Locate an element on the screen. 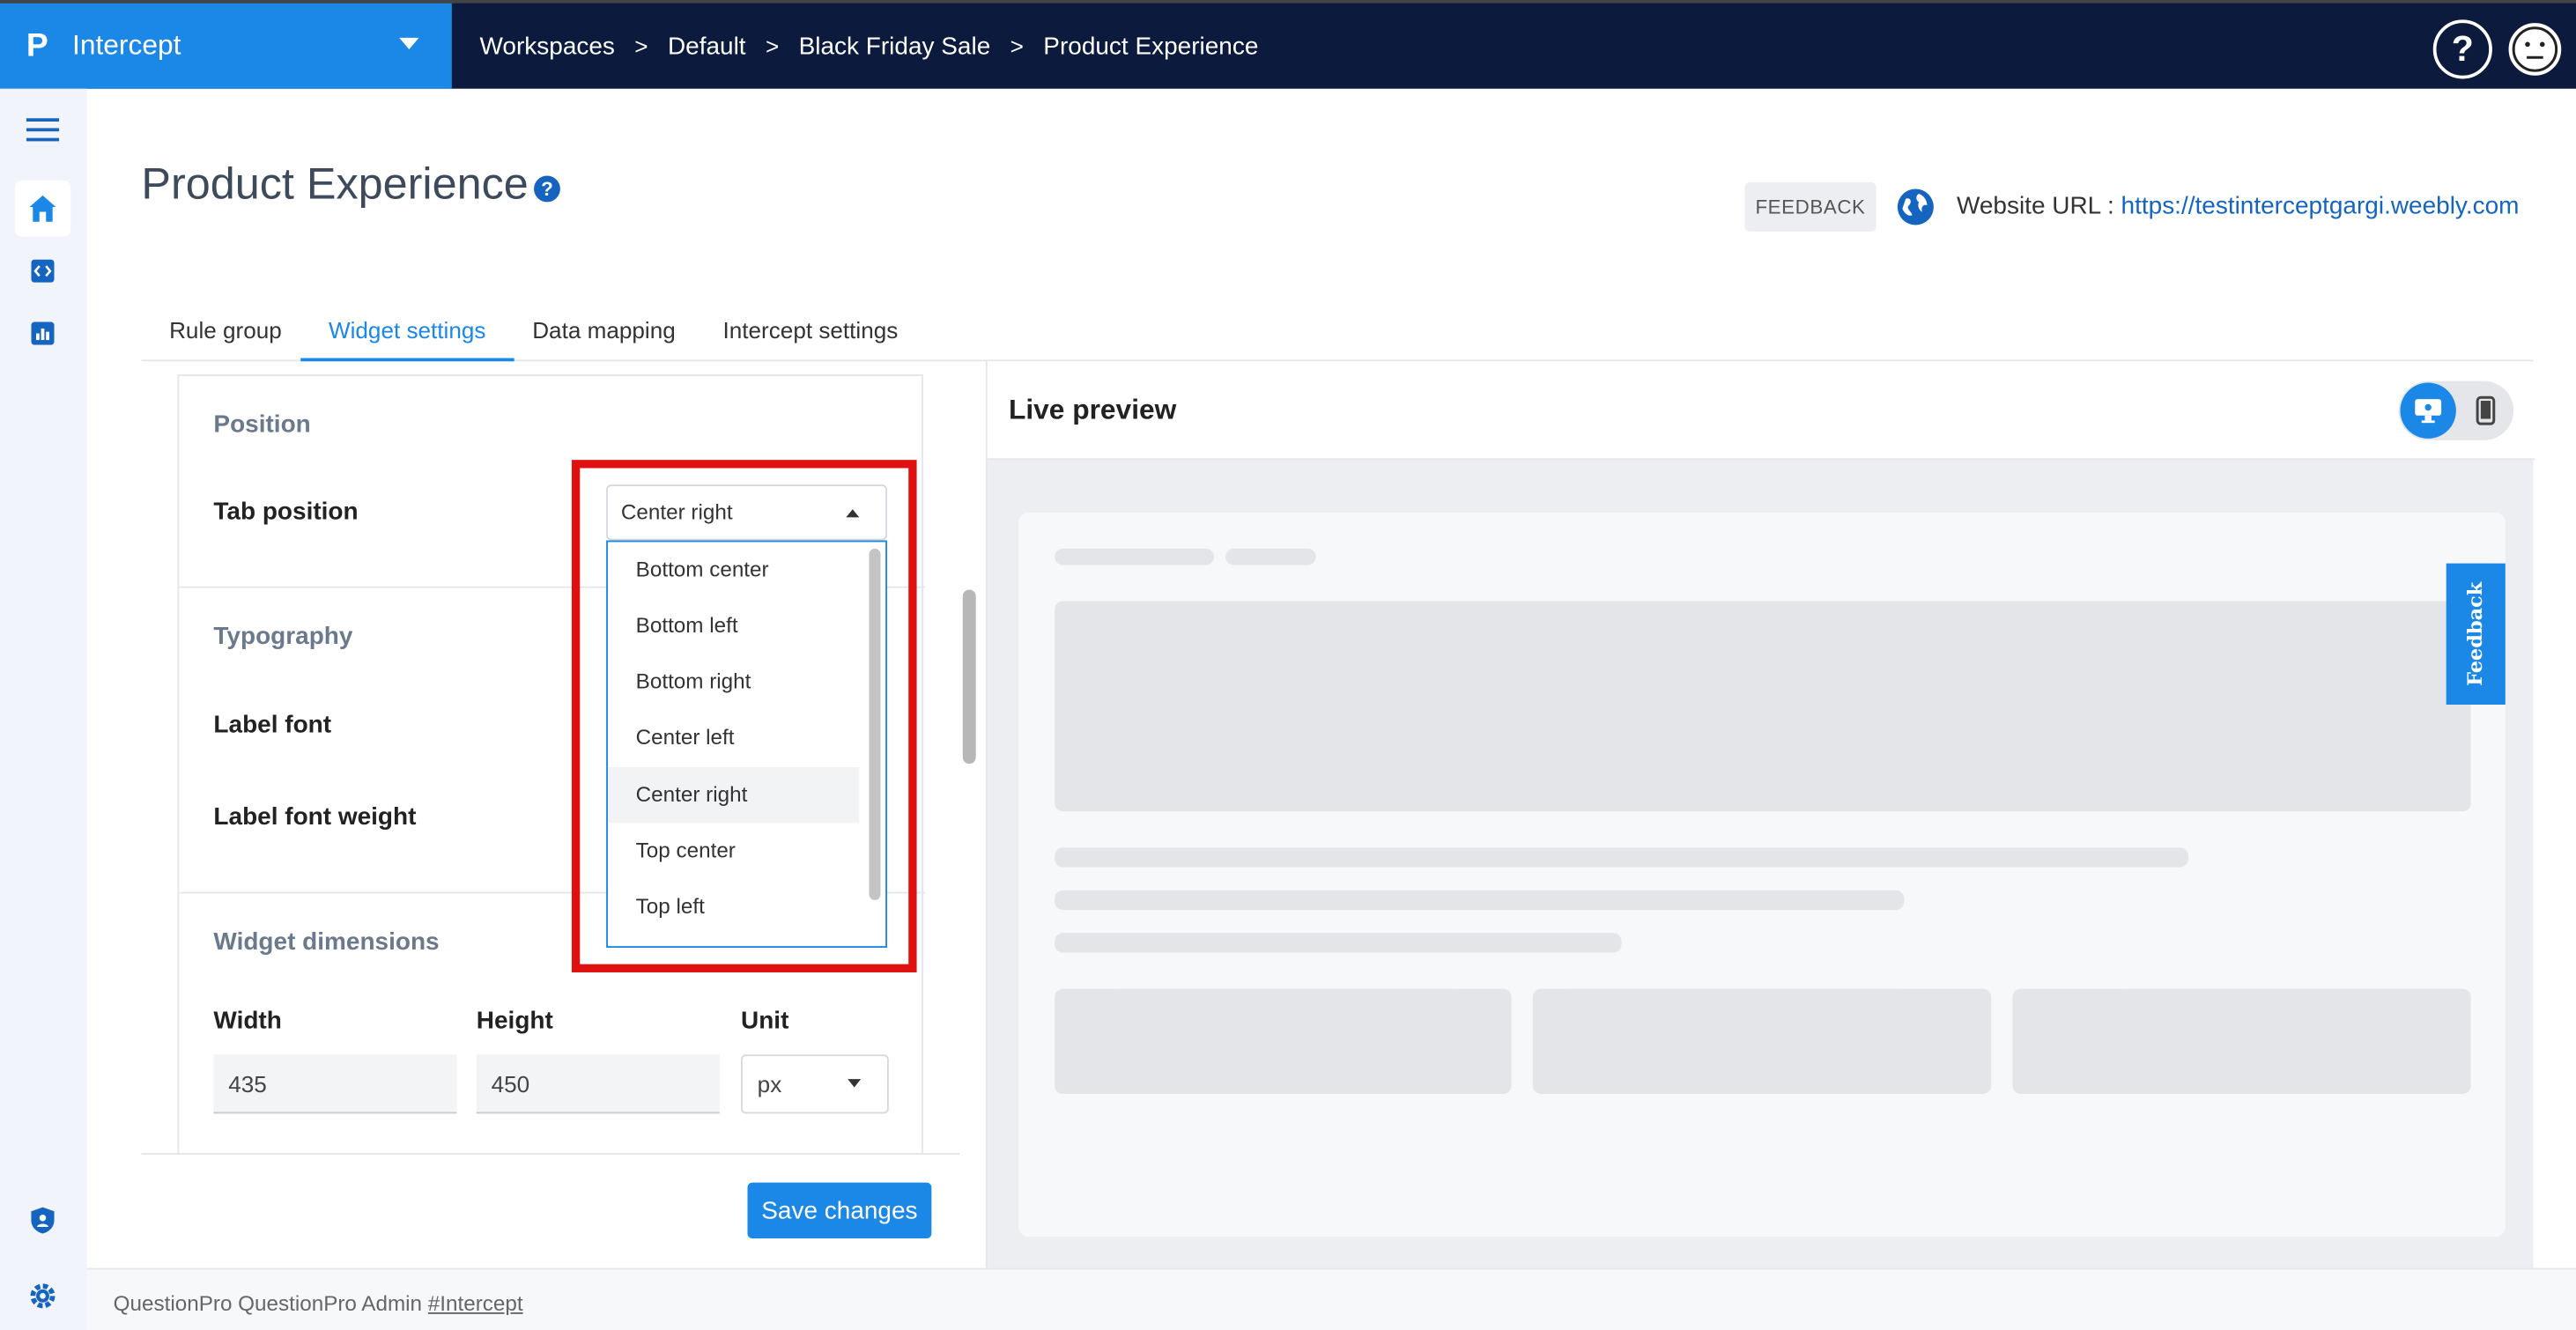 The height and width of the screenshot is (1330, 2576). breadcrumb-default: Default is located at coordinates (707, 46).